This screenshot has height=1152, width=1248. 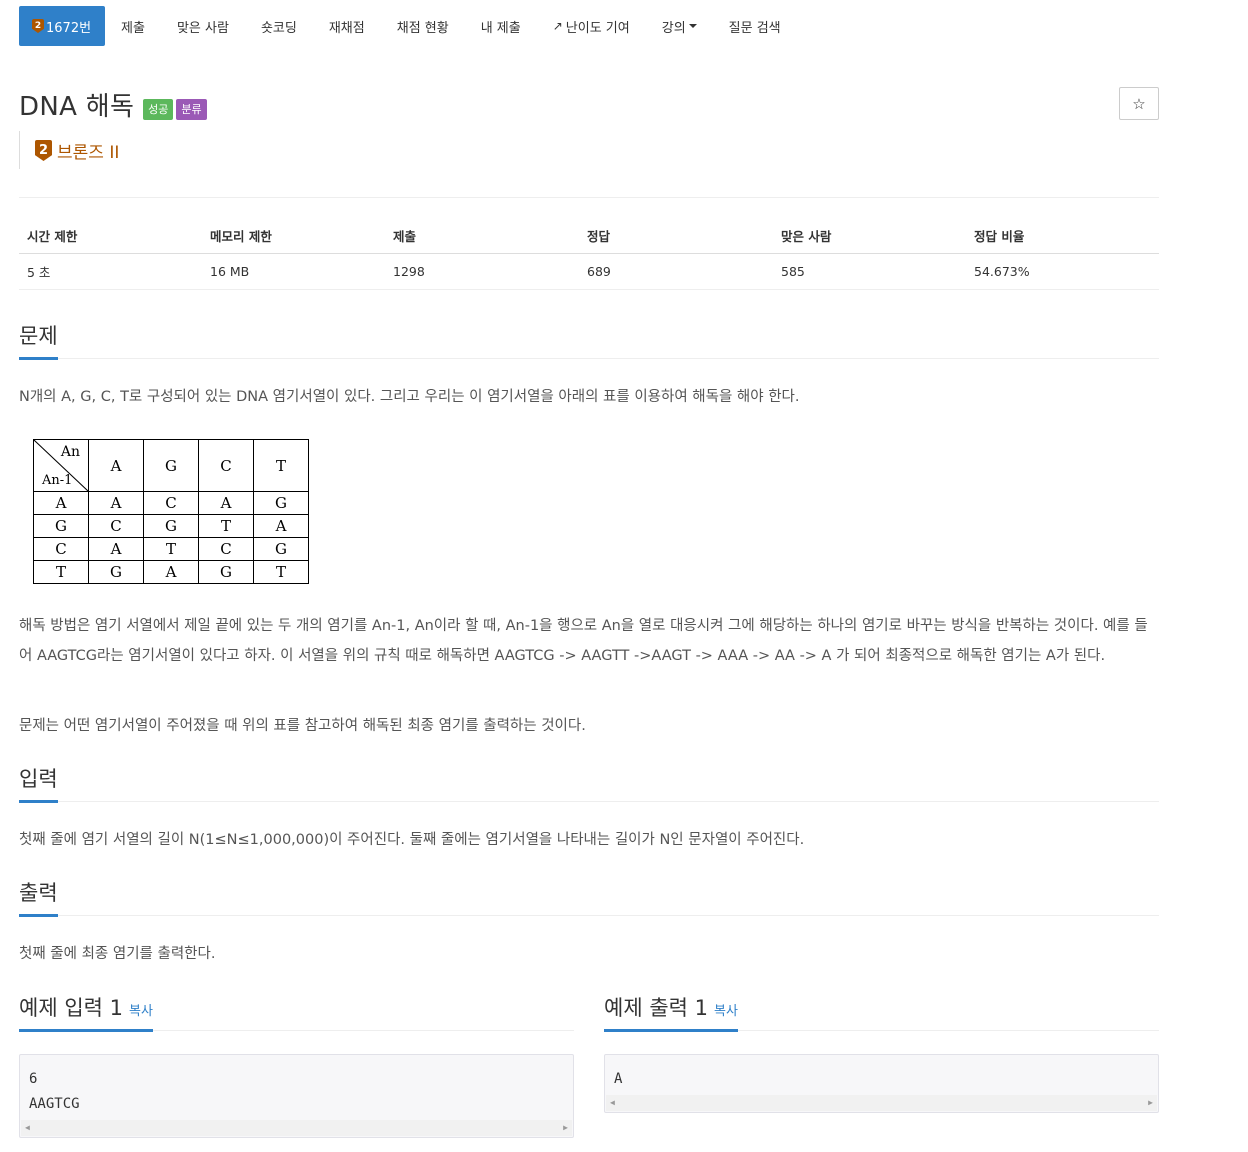 What do you see at coordinates (141, 1011) in the screenshot?
I see `copy-sample-input-button: 복사` at bounding box center [141, 1011].